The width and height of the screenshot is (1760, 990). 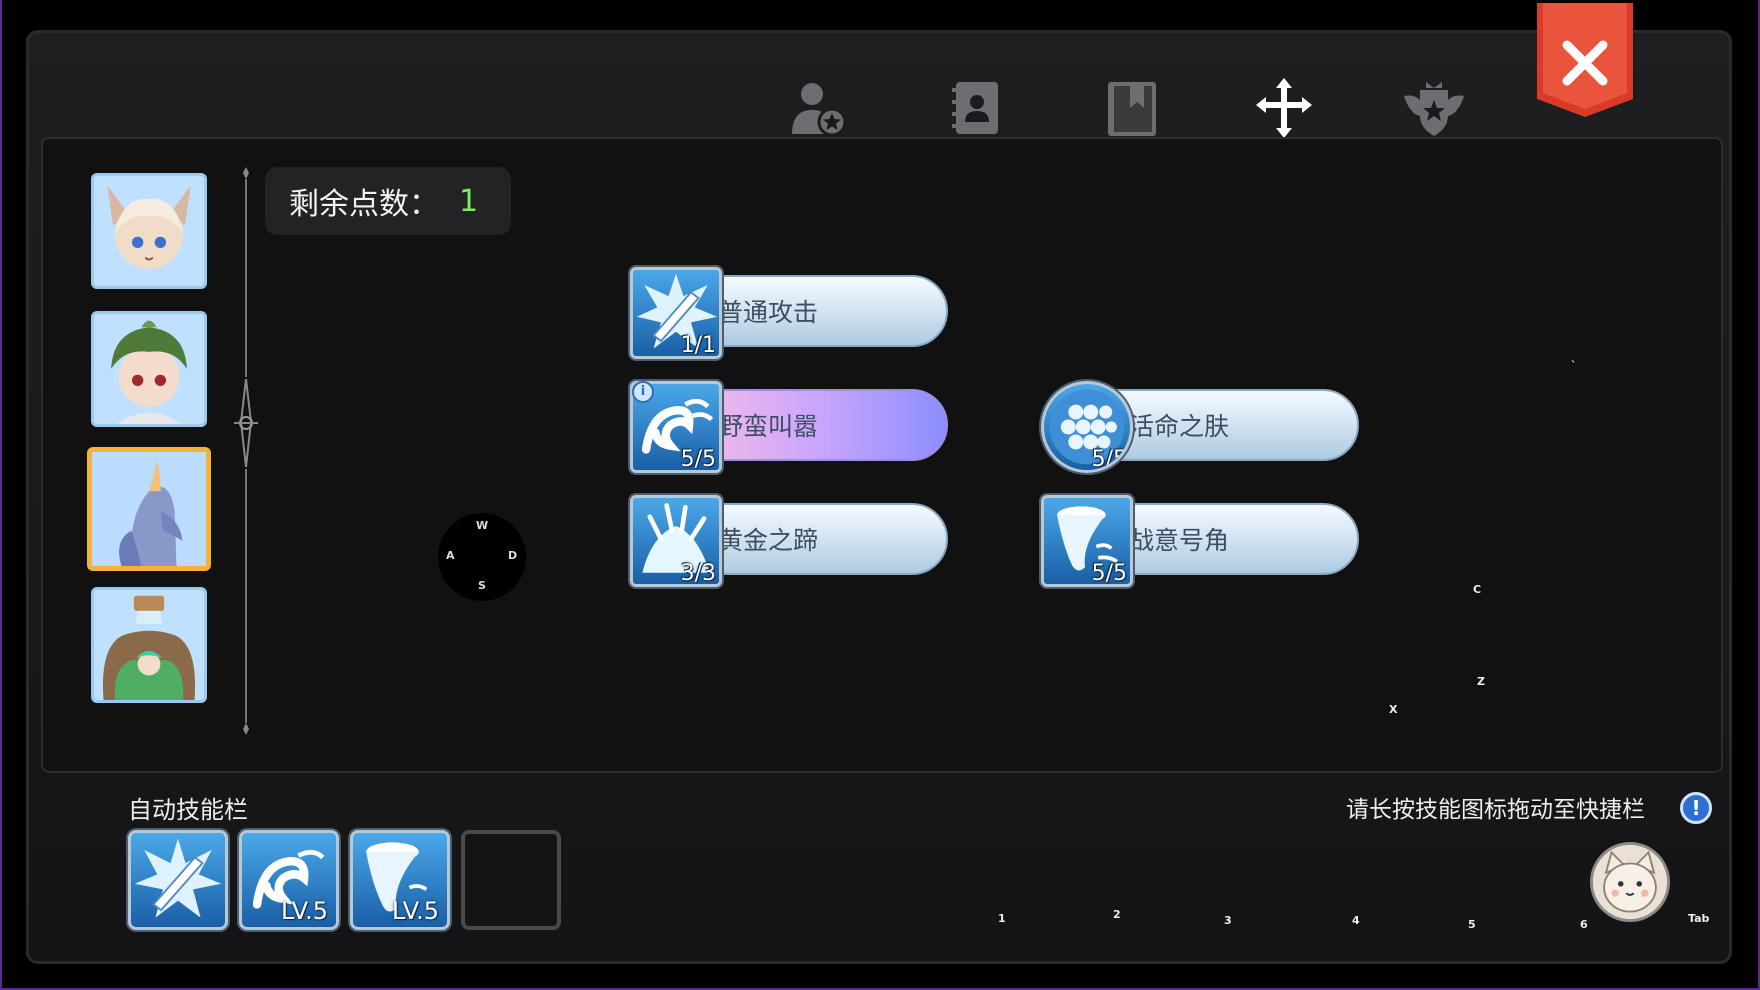 I want to click on key-z: Z, so click(x=1481, y=681).